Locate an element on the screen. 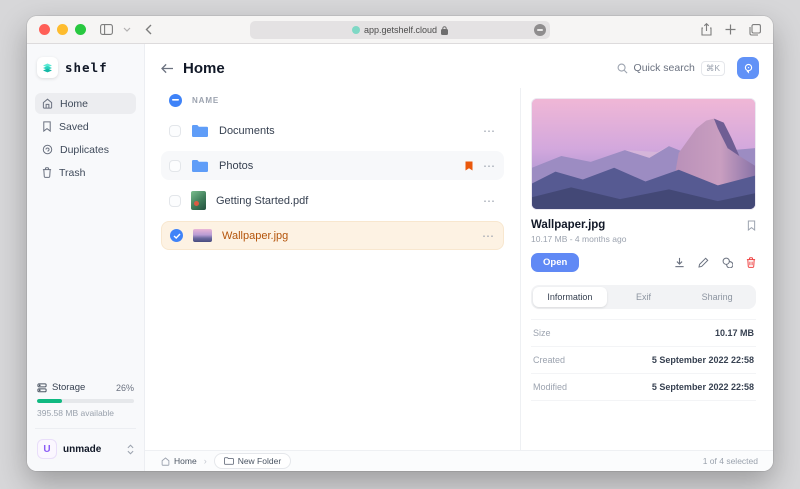  sidebar-item-duplicates: Duplicates is located at coordinates (85, 149).